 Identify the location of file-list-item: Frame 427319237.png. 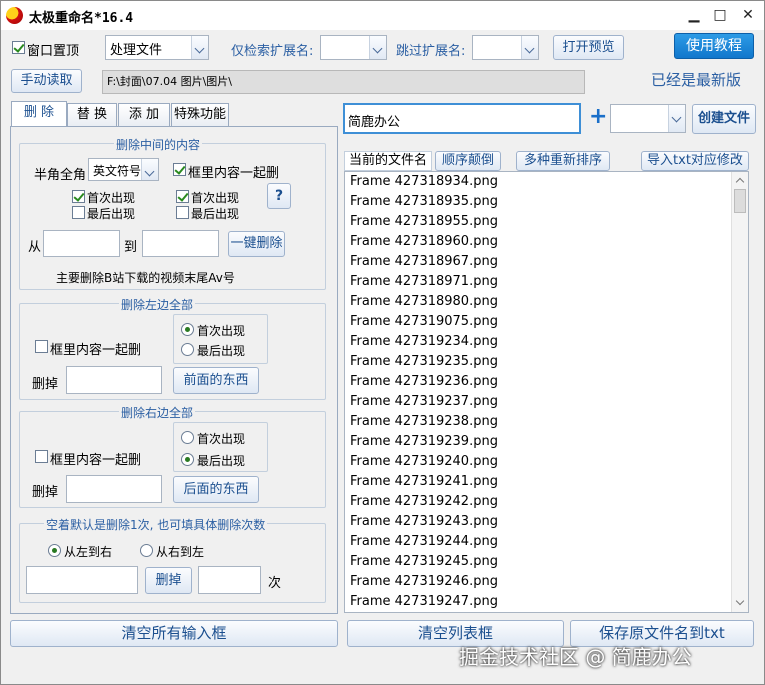
(546, 402).